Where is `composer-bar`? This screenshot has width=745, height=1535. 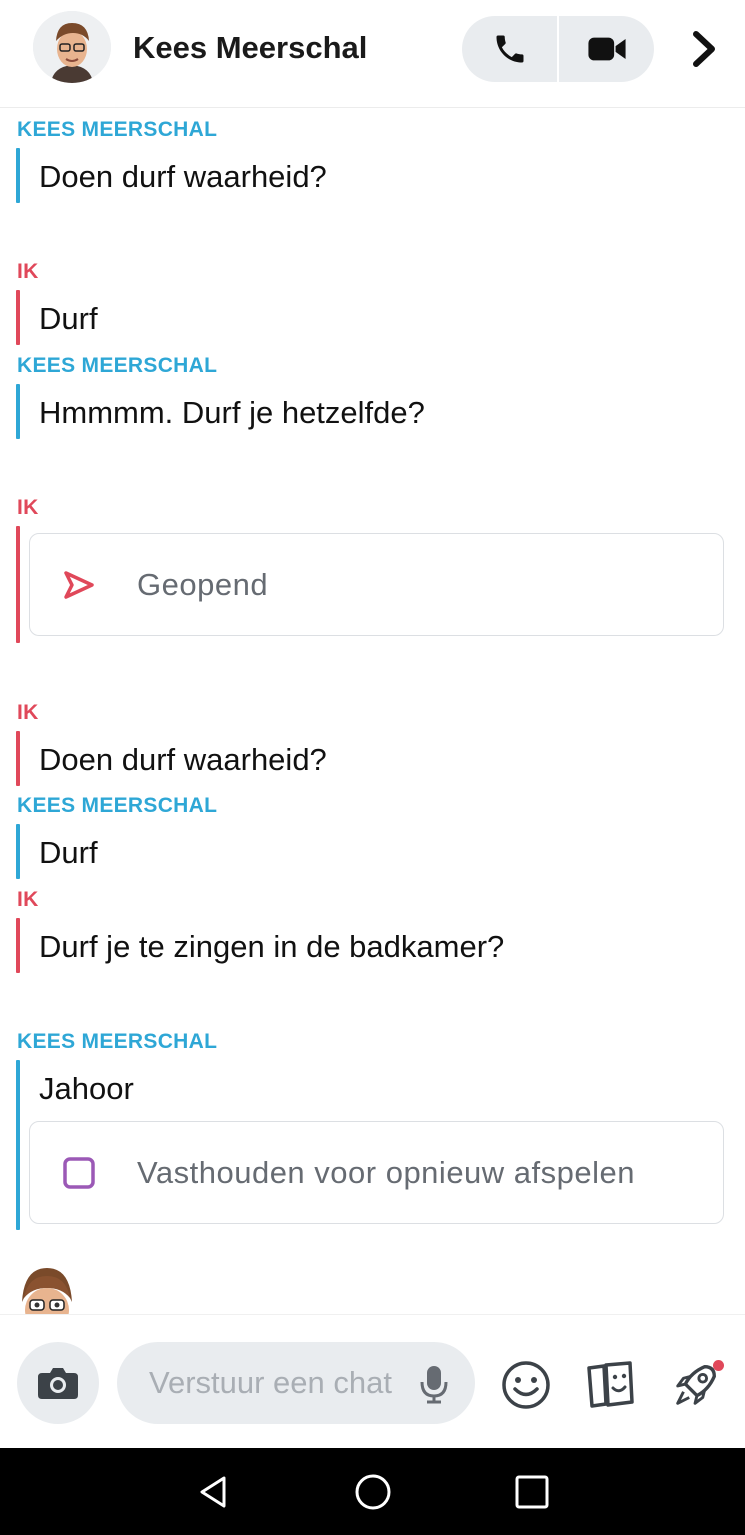
composer-bar is located at coordinates (372, 1381).